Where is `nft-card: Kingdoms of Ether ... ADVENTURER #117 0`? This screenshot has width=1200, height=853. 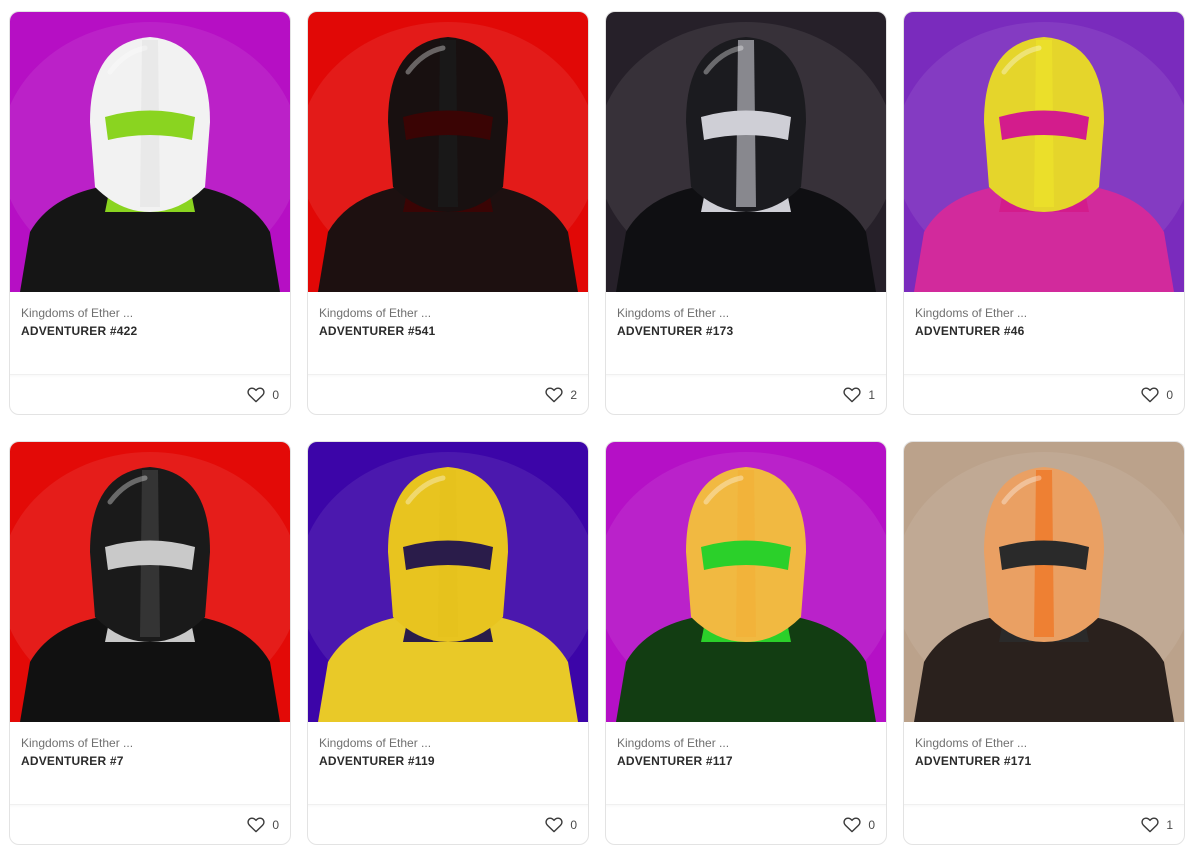 nft-card: Kingdoms of Ether ... ADVENTURER #117 0 is located at coordinates (746, 643).